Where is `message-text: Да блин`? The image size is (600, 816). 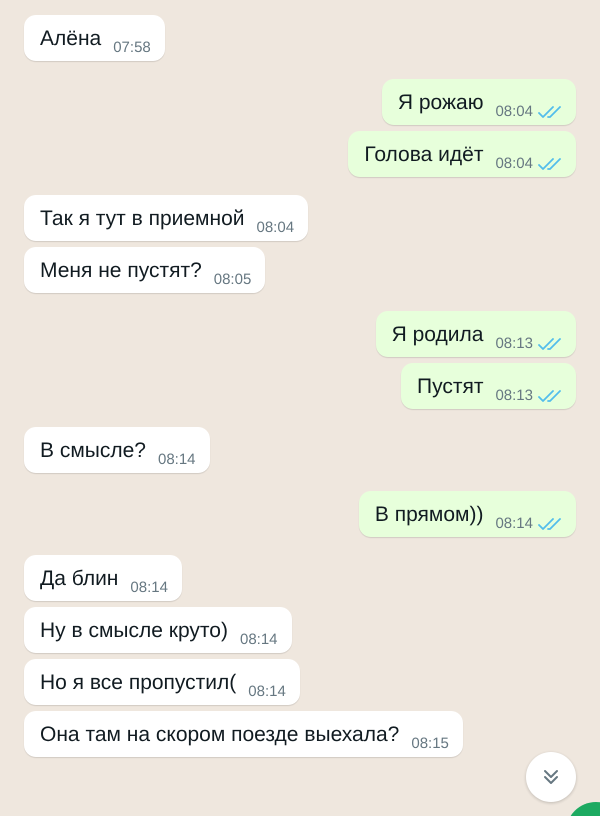
message-text: Да блин is located at coordinates (79, 579).